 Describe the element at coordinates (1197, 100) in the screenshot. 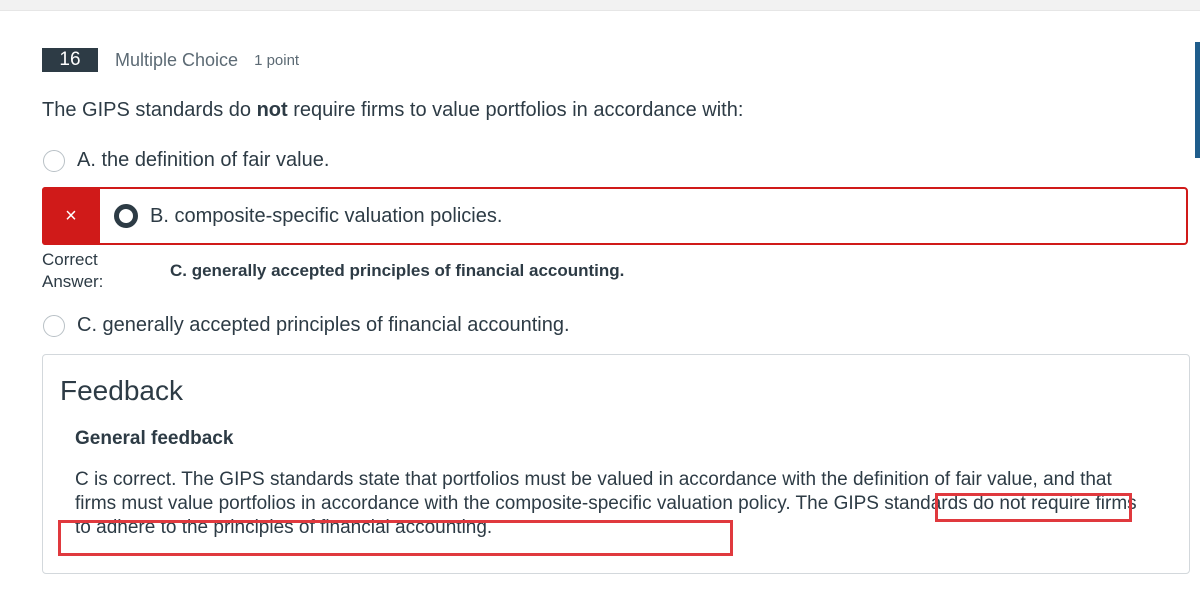

I see `scrollbar` at that location.